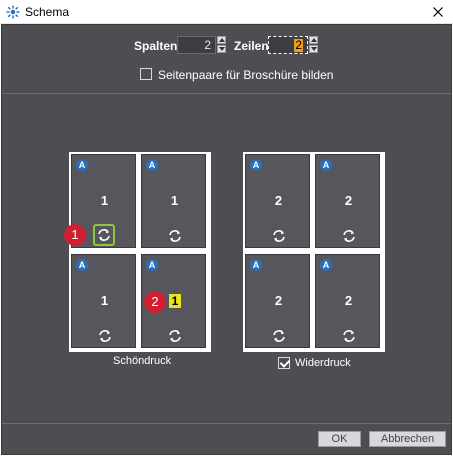 This screenshot has width=453, height=456. What do you see at coordinates (288, 45) in the screenshot?
I see `zeilen-input: 2` at bounding box center [288, 45].